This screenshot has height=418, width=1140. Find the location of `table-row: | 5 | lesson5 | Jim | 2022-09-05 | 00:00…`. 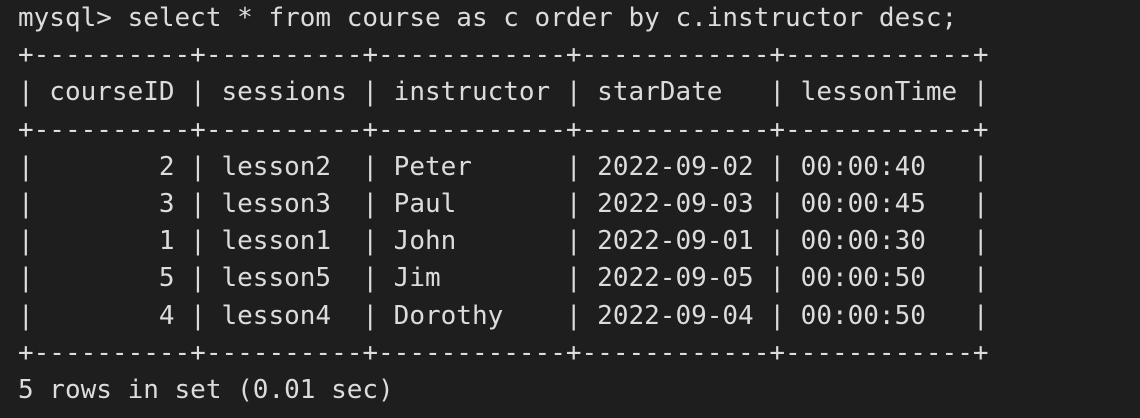

table-row: | 5 | lesson5 | Jim | 2022-09-05 | 00:00… is located at coordinates (503, 278).